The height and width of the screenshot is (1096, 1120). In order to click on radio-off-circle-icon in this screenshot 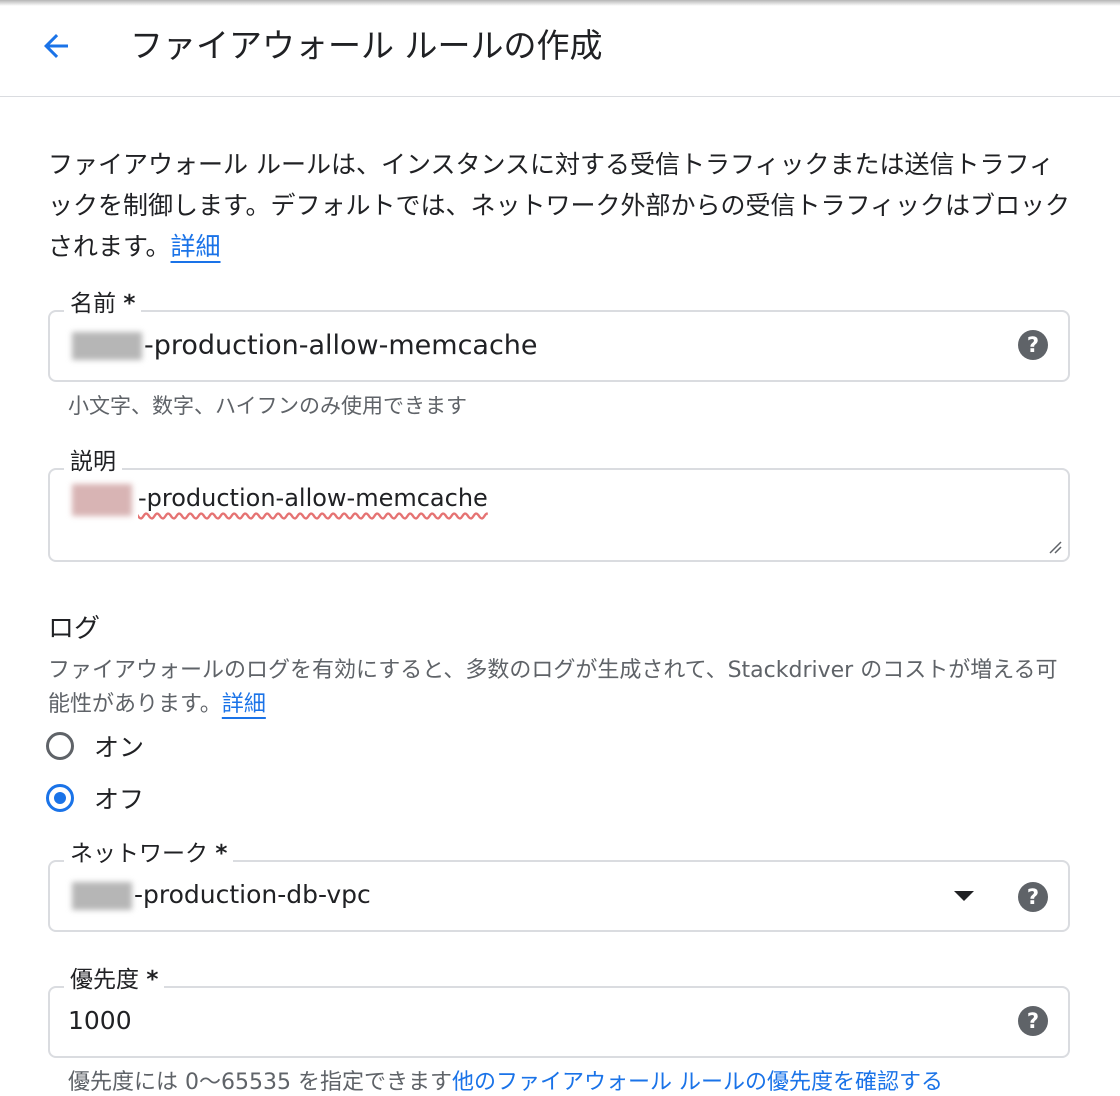, I will do `click(60, 746)`.